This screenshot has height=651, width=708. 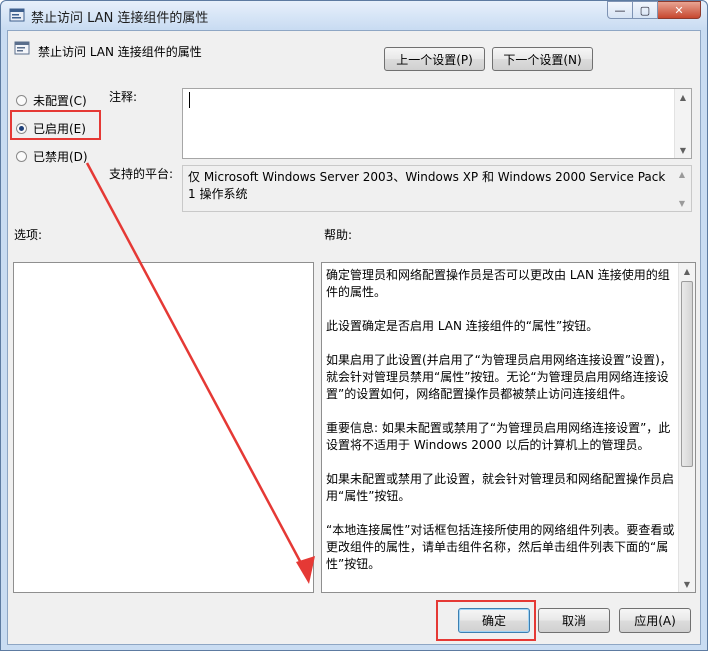 I want to click on caption-buttons: — ▢ ✕, so click(x=654, y=11).